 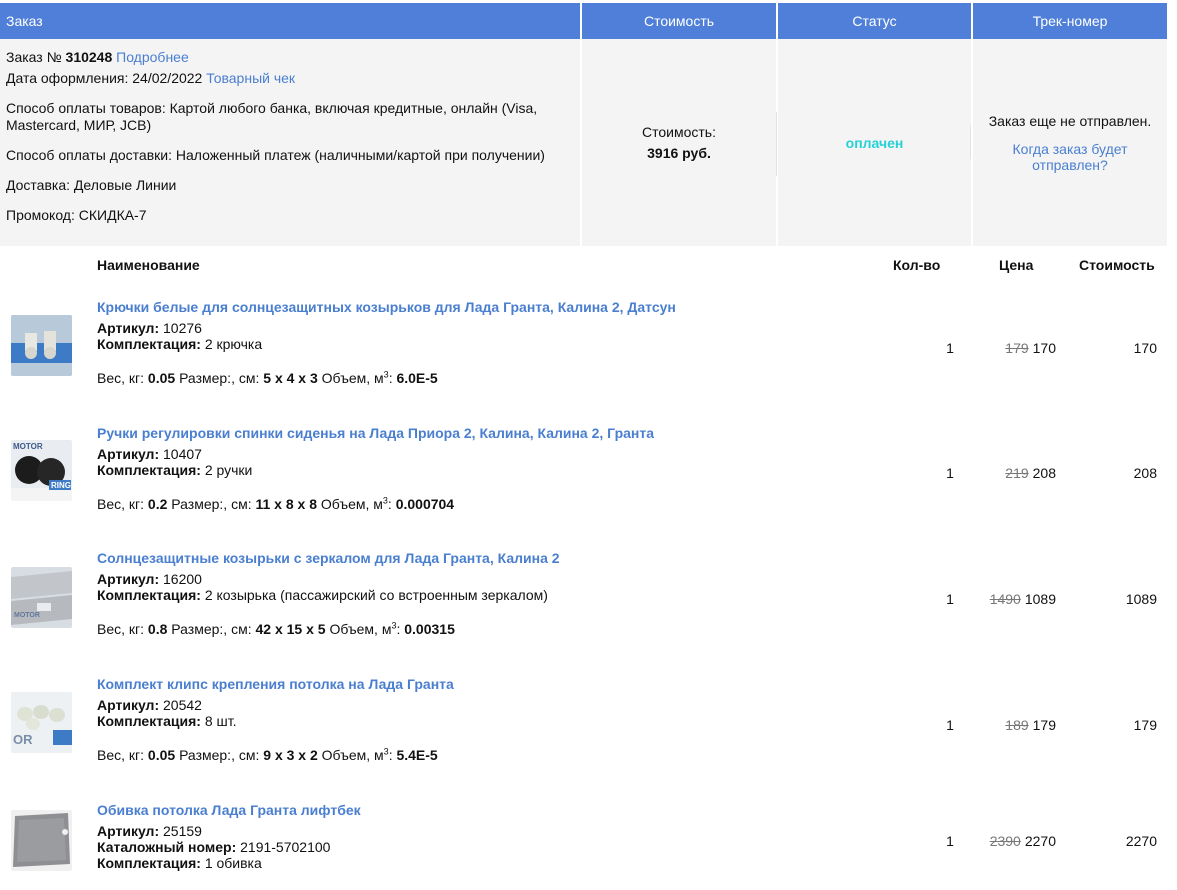 What do you see at coordinates (286, 504) in the screenshot?
I see `size-value: 11 x 8 x 8` at bounding box center [286, 504].